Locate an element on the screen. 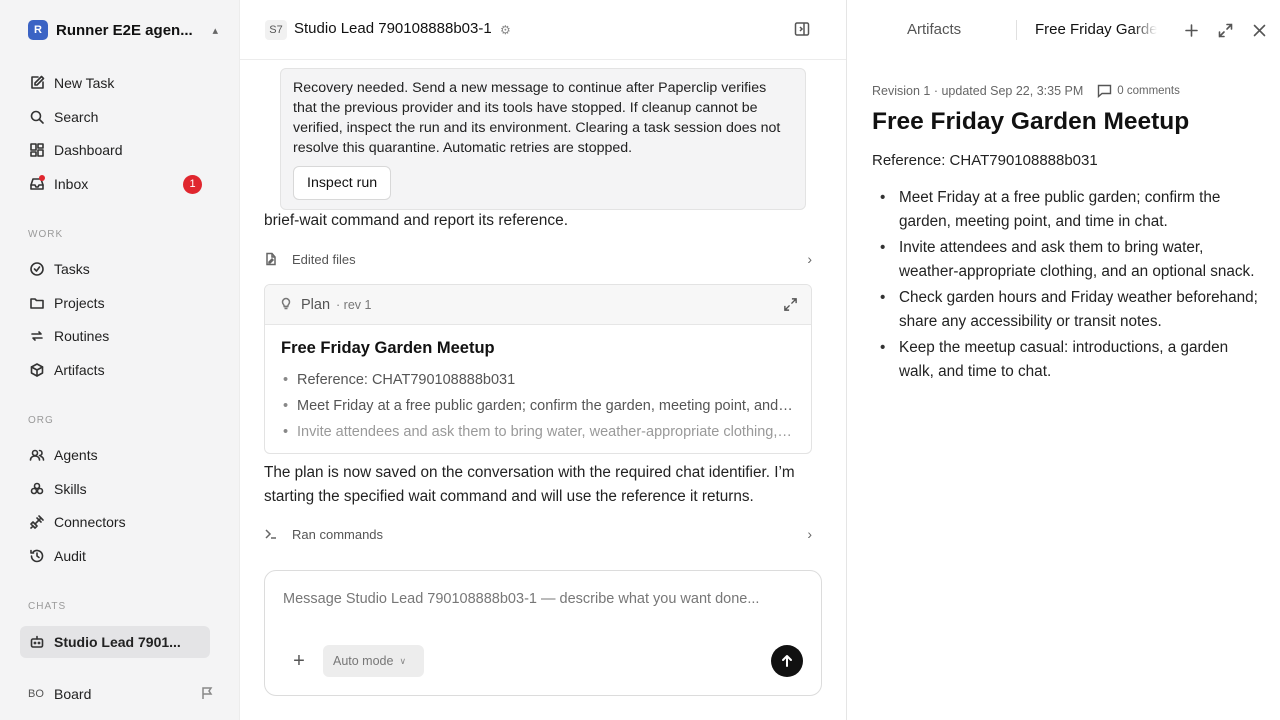 This screenshot has height=720, width=1280. close-panel-button is located at coordinates (1259, 30).